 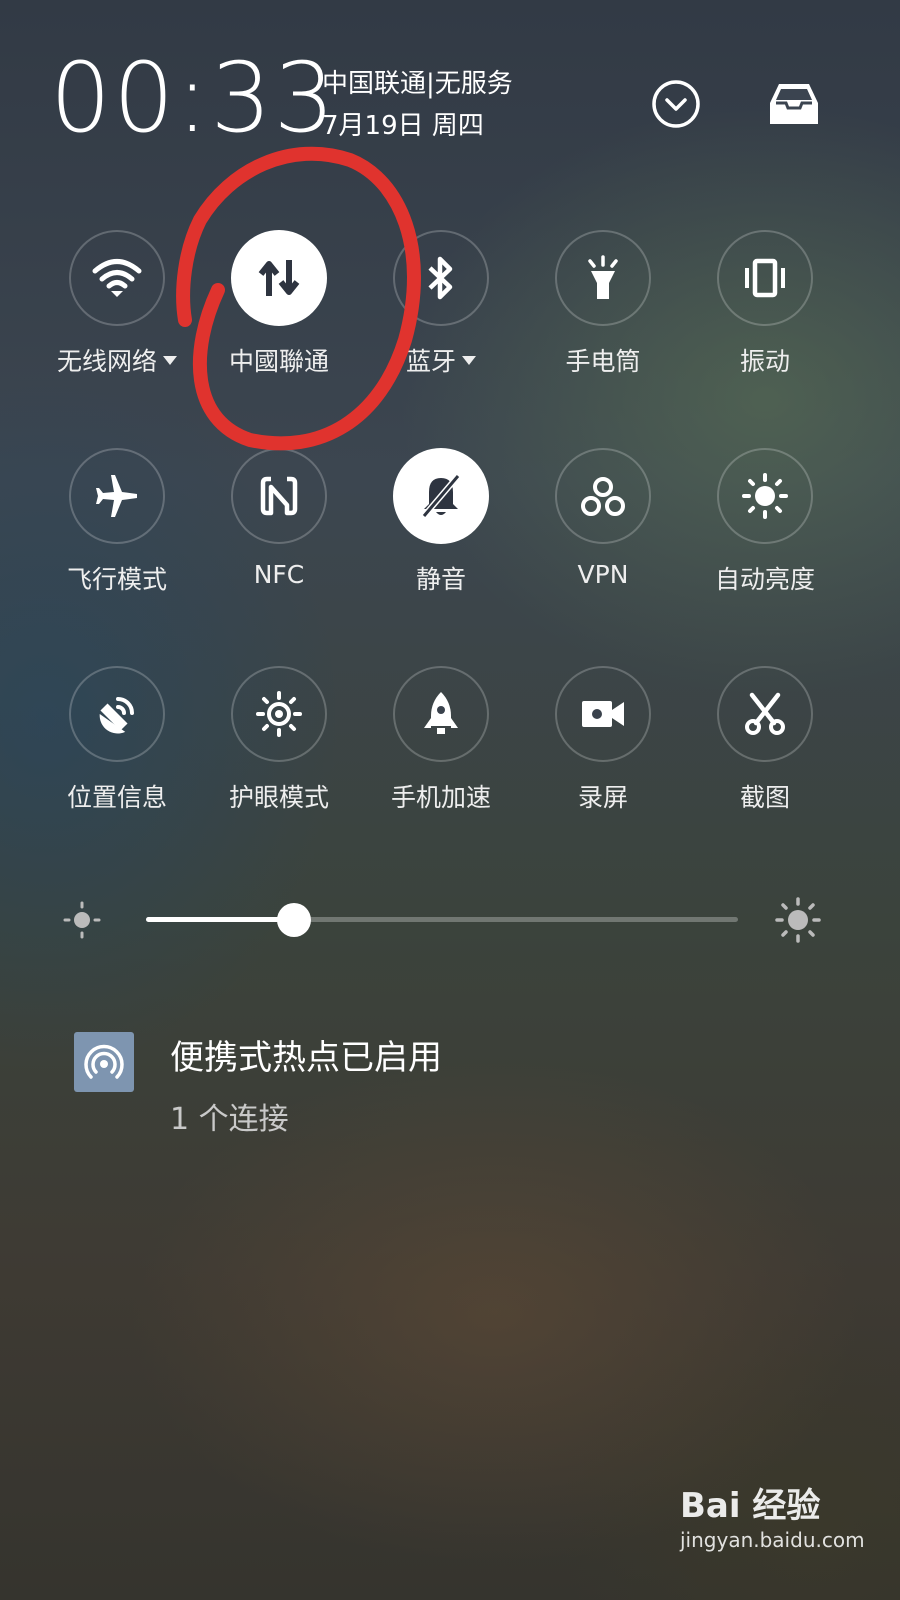 I want to click on tile-label: 手机加速, so click(x=440, y=797).